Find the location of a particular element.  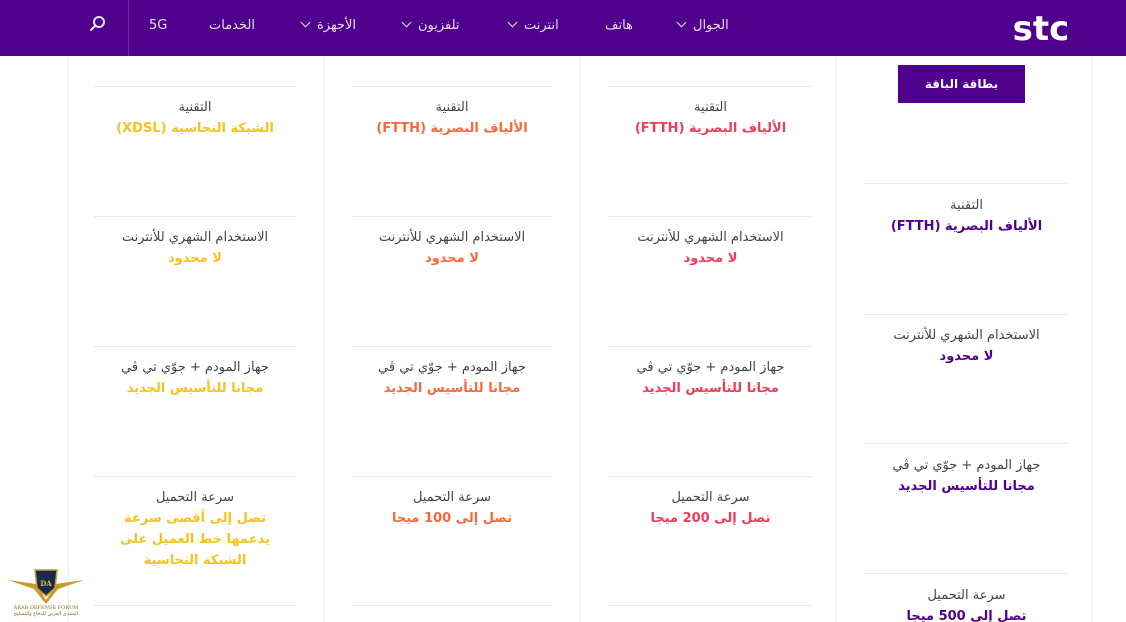

nav-item-internet: انترنت is located at coordinates (533, 26).